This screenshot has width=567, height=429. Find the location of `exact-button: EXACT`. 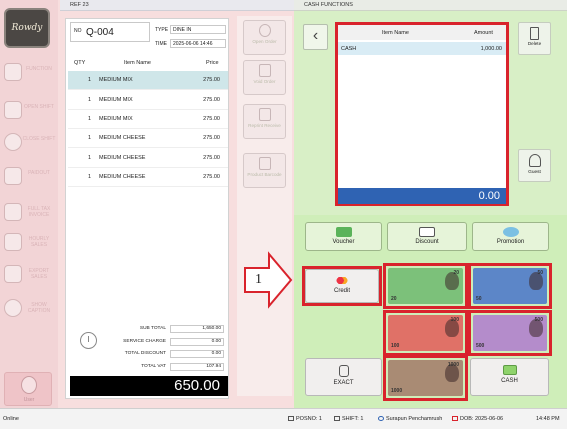

exact-button: EXACT is located at coordinates (343, 377).